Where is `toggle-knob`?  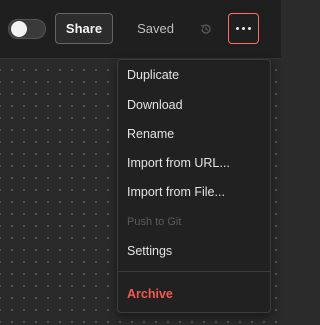
toggle-knob is located at coordinates (19, 29).